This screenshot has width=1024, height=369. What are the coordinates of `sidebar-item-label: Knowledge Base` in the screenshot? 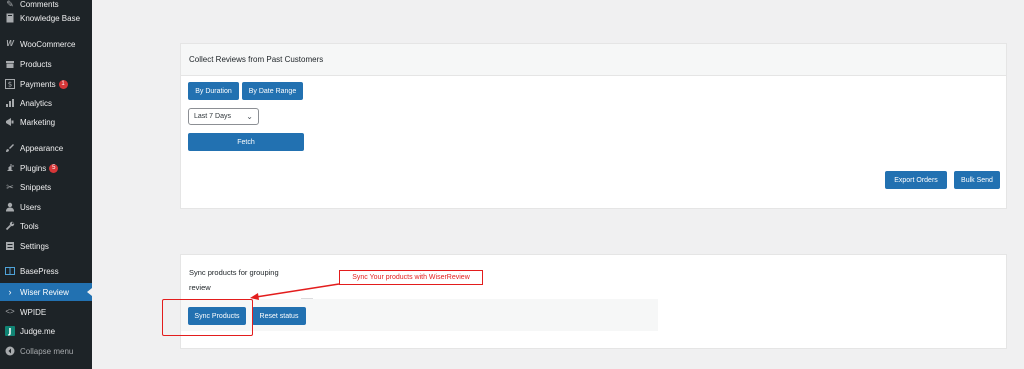 It's located at (50, 18).